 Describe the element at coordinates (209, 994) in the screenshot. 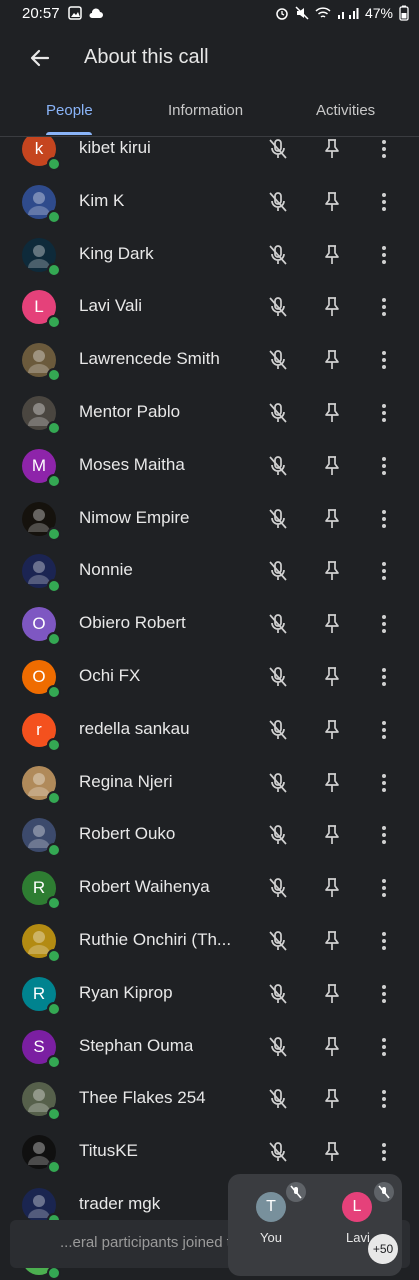

I see `participant-row: R Ryan Kiprop` at that location.